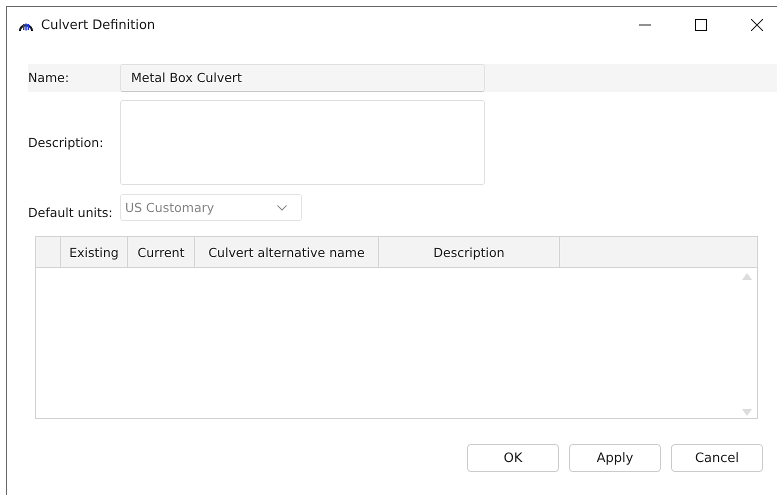  Describe the element at coordinates (49, 78) in the screenshot. I see `field-label: Name:` at that location.